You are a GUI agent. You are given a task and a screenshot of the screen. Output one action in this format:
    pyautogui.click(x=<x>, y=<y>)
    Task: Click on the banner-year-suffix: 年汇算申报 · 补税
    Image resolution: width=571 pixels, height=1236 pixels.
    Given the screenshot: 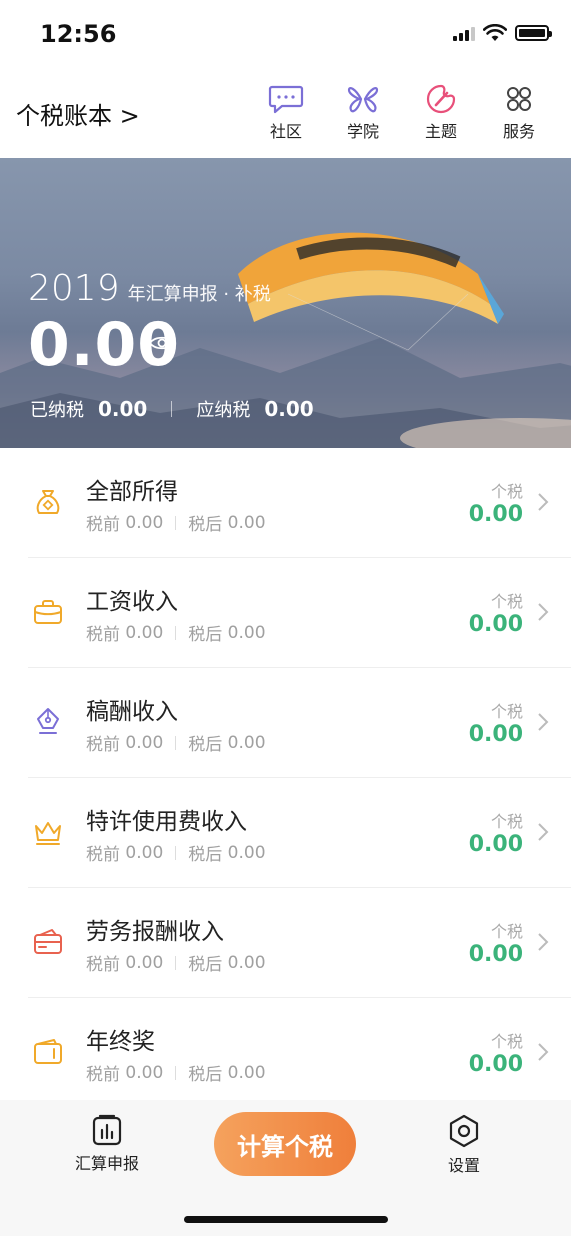 What is the action you would take?
    pyautogui.click(x=199, y=294)
    